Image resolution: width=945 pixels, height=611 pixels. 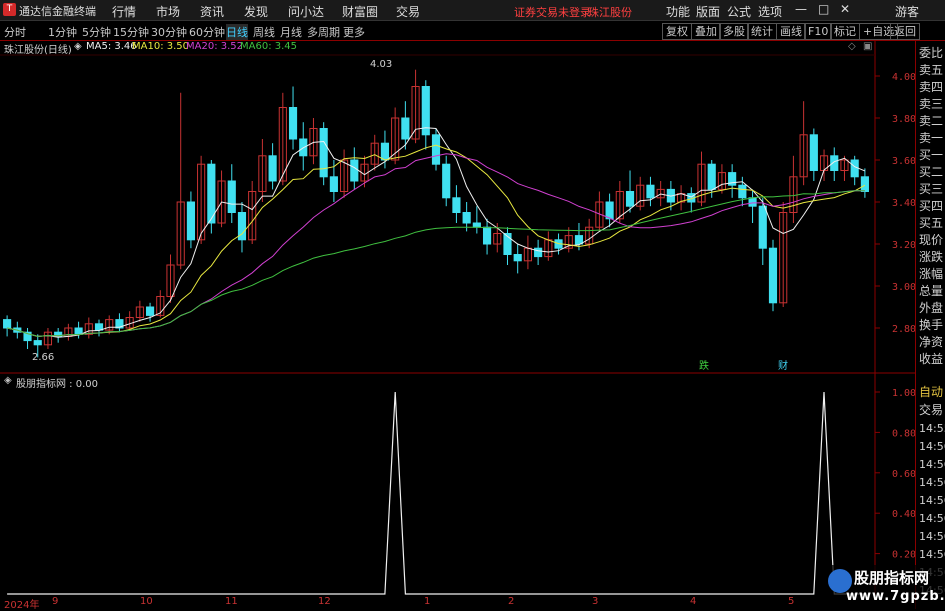 I want to click on guest-label: 游客, so click(x=907, y=11).